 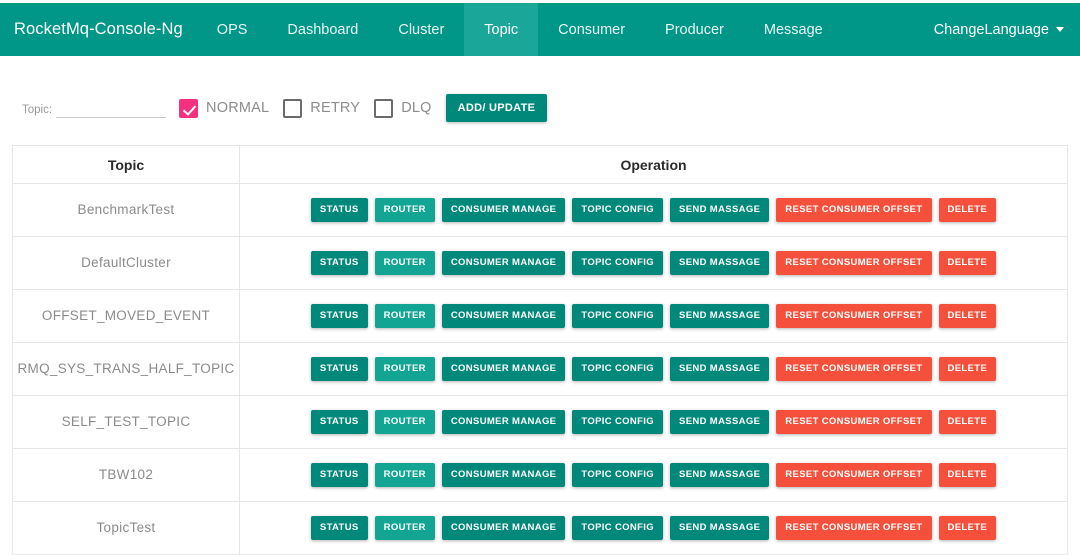 What do you see at coordinates (496, 108) in the screenshot?
I see `add-update-button: ADD/ UPDATE` at bounding box center [496, 108].